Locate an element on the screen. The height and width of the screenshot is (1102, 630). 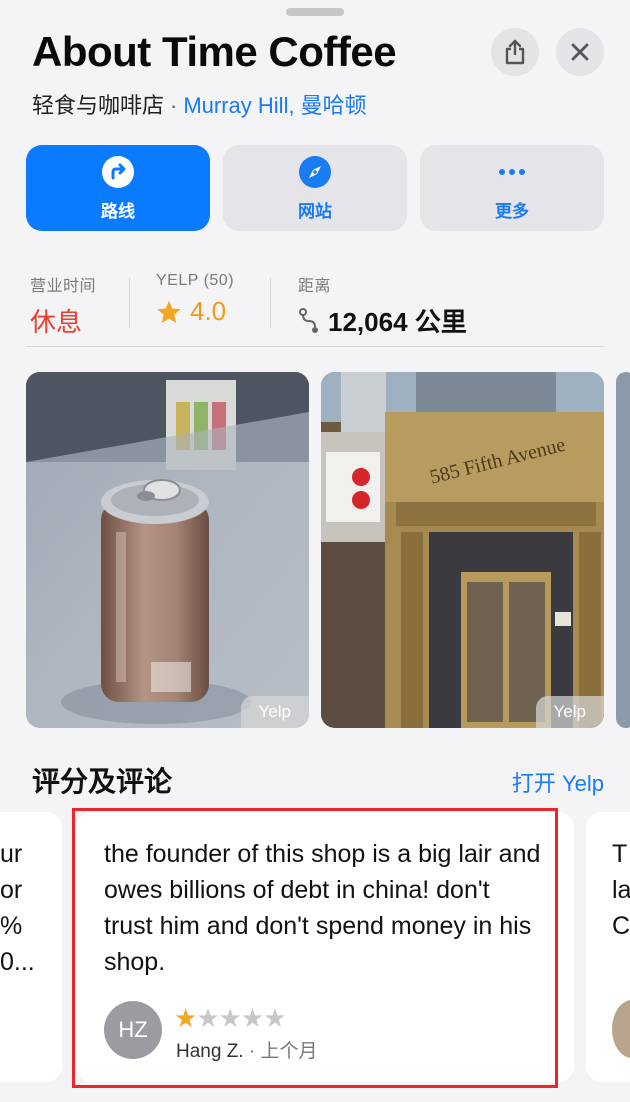
rating-value-row: 4.0 is located at coordinates (195, 311).